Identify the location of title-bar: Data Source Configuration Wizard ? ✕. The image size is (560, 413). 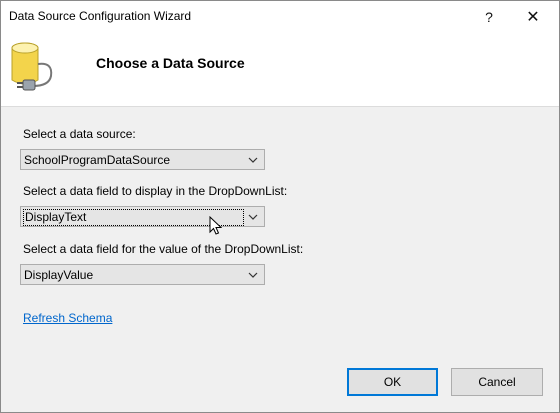
(280, 16).